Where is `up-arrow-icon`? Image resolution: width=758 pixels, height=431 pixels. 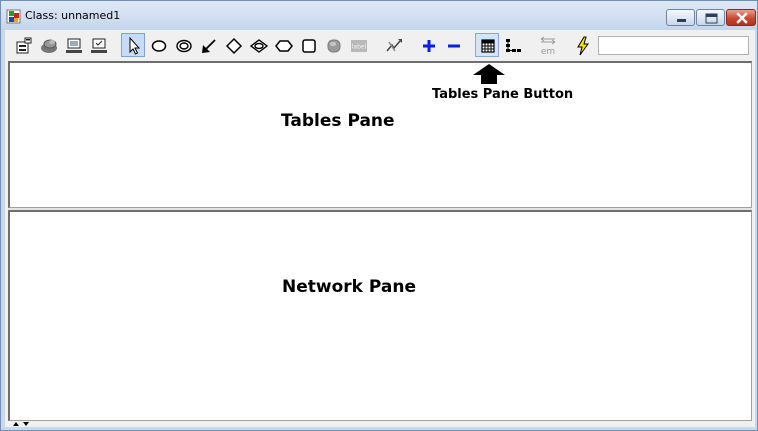 up-arrow-icon is located at coordinates (489, 74).